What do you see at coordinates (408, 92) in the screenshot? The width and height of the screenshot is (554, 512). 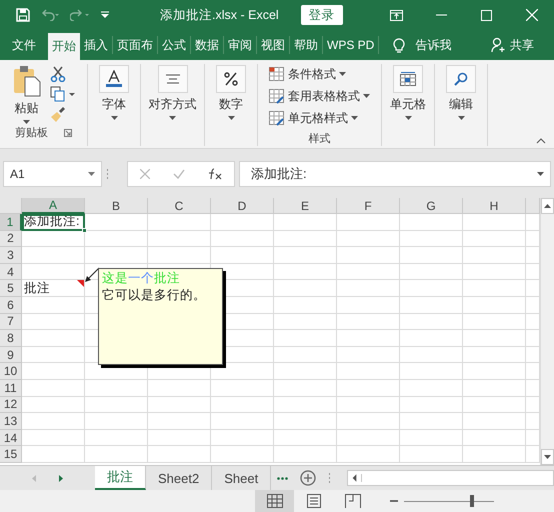 I see `cells-button: 单元格` at bounding box center [408, 92].